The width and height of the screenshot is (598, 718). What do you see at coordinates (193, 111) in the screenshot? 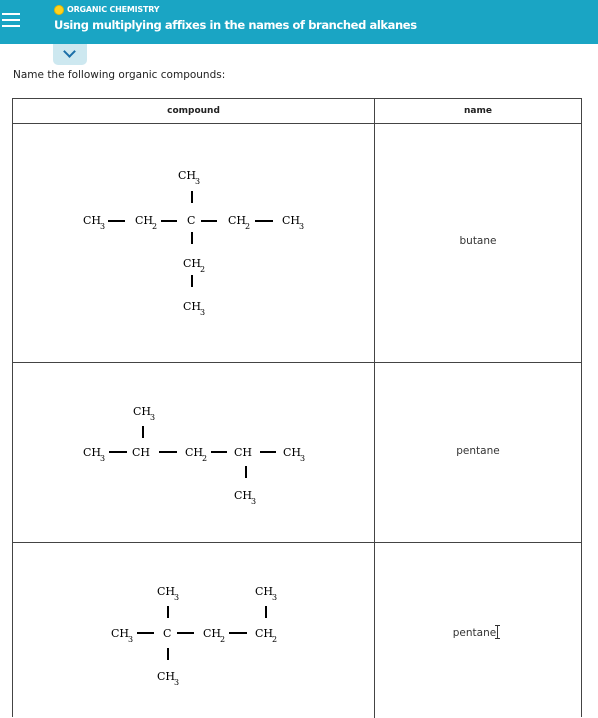
I see `header-compound: compound` at bounding box center [193, 111].